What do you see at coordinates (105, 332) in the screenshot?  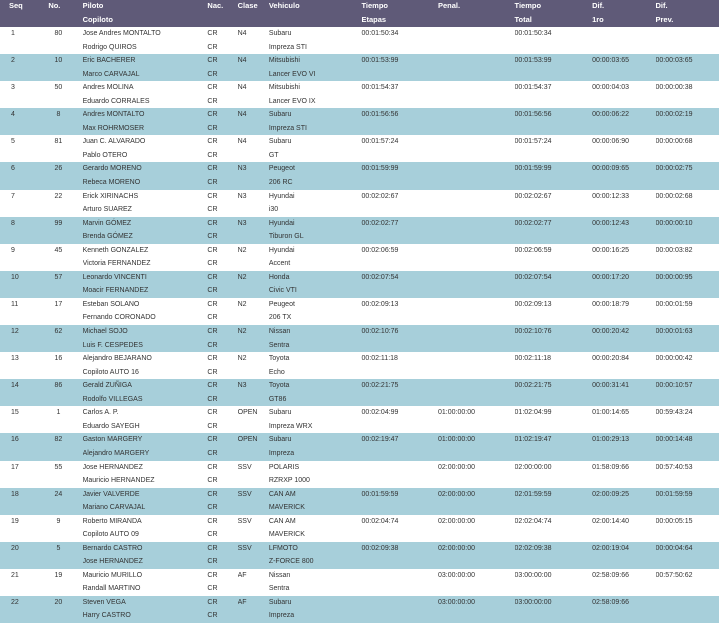 I see `piloto-name: Michael SOJO` at bounding box center [105, 332].